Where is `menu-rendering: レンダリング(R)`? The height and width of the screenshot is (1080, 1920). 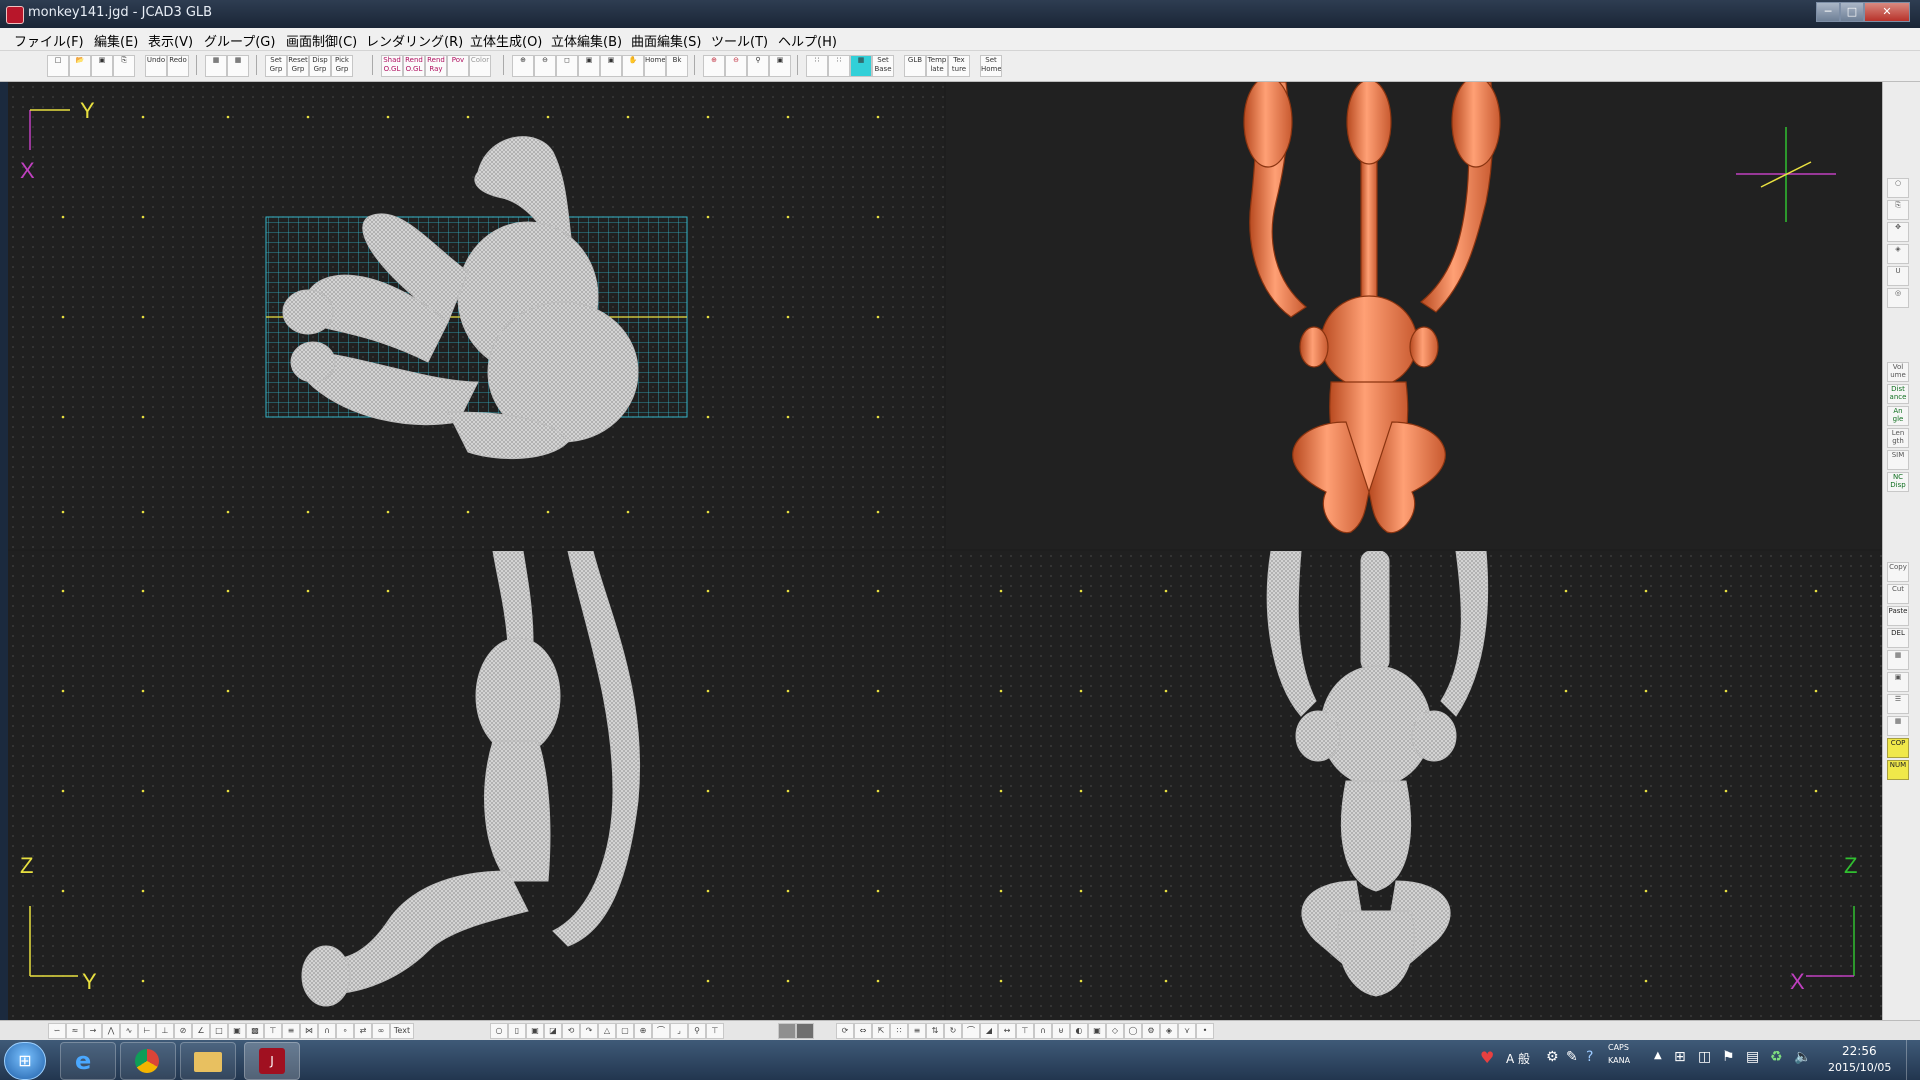 menu-rendering: レンダリング(R) is located at coordinates (414, 40).